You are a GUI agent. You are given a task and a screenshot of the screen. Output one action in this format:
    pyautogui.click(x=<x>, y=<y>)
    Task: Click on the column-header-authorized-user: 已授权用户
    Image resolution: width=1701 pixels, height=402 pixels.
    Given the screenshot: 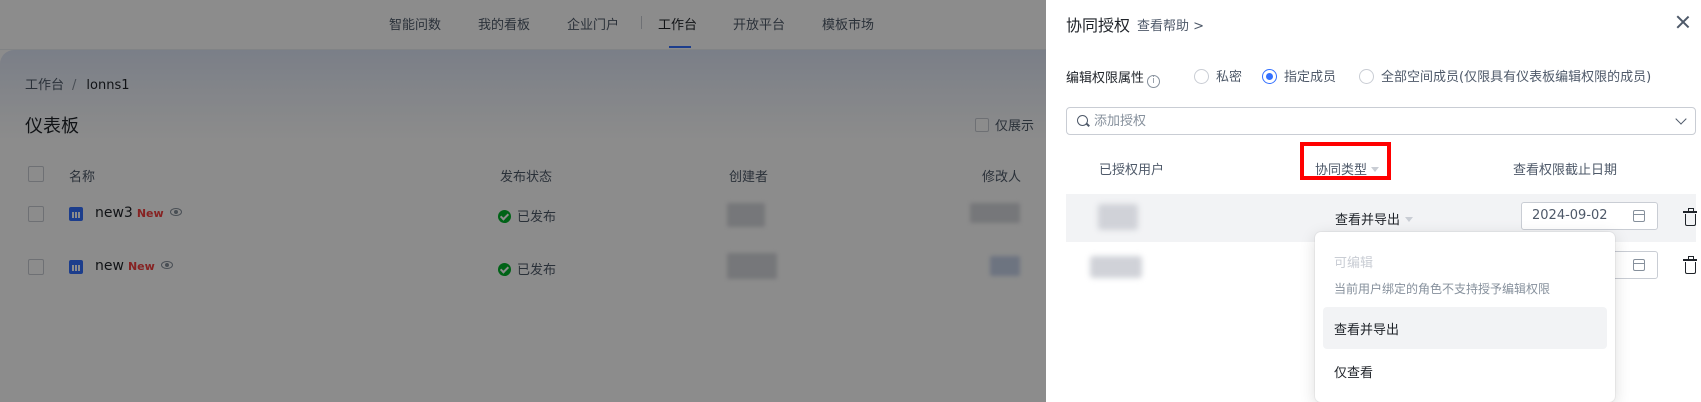 What is the action you would take?
    pyautogui.click(x=1132, y=170)
    